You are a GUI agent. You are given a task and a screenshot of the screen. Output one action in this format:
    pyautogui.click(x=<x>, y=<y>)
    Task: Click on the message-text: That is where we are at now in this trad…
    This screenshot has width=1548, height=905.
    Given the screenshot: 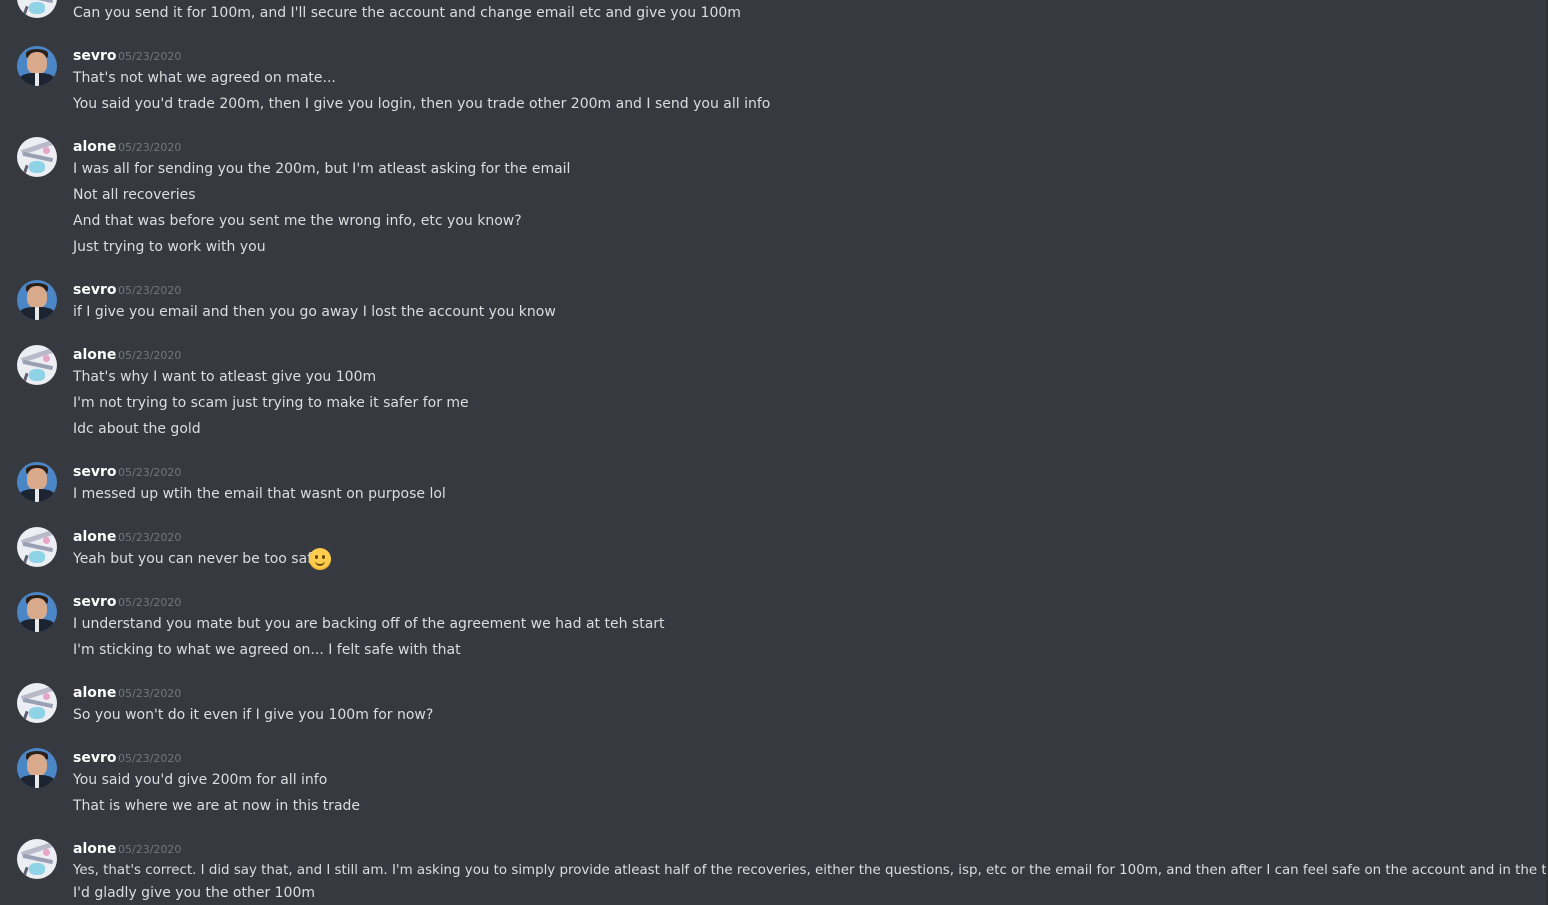 What is the action you would take?
    pyautogui.click(x=217, y=806)
    